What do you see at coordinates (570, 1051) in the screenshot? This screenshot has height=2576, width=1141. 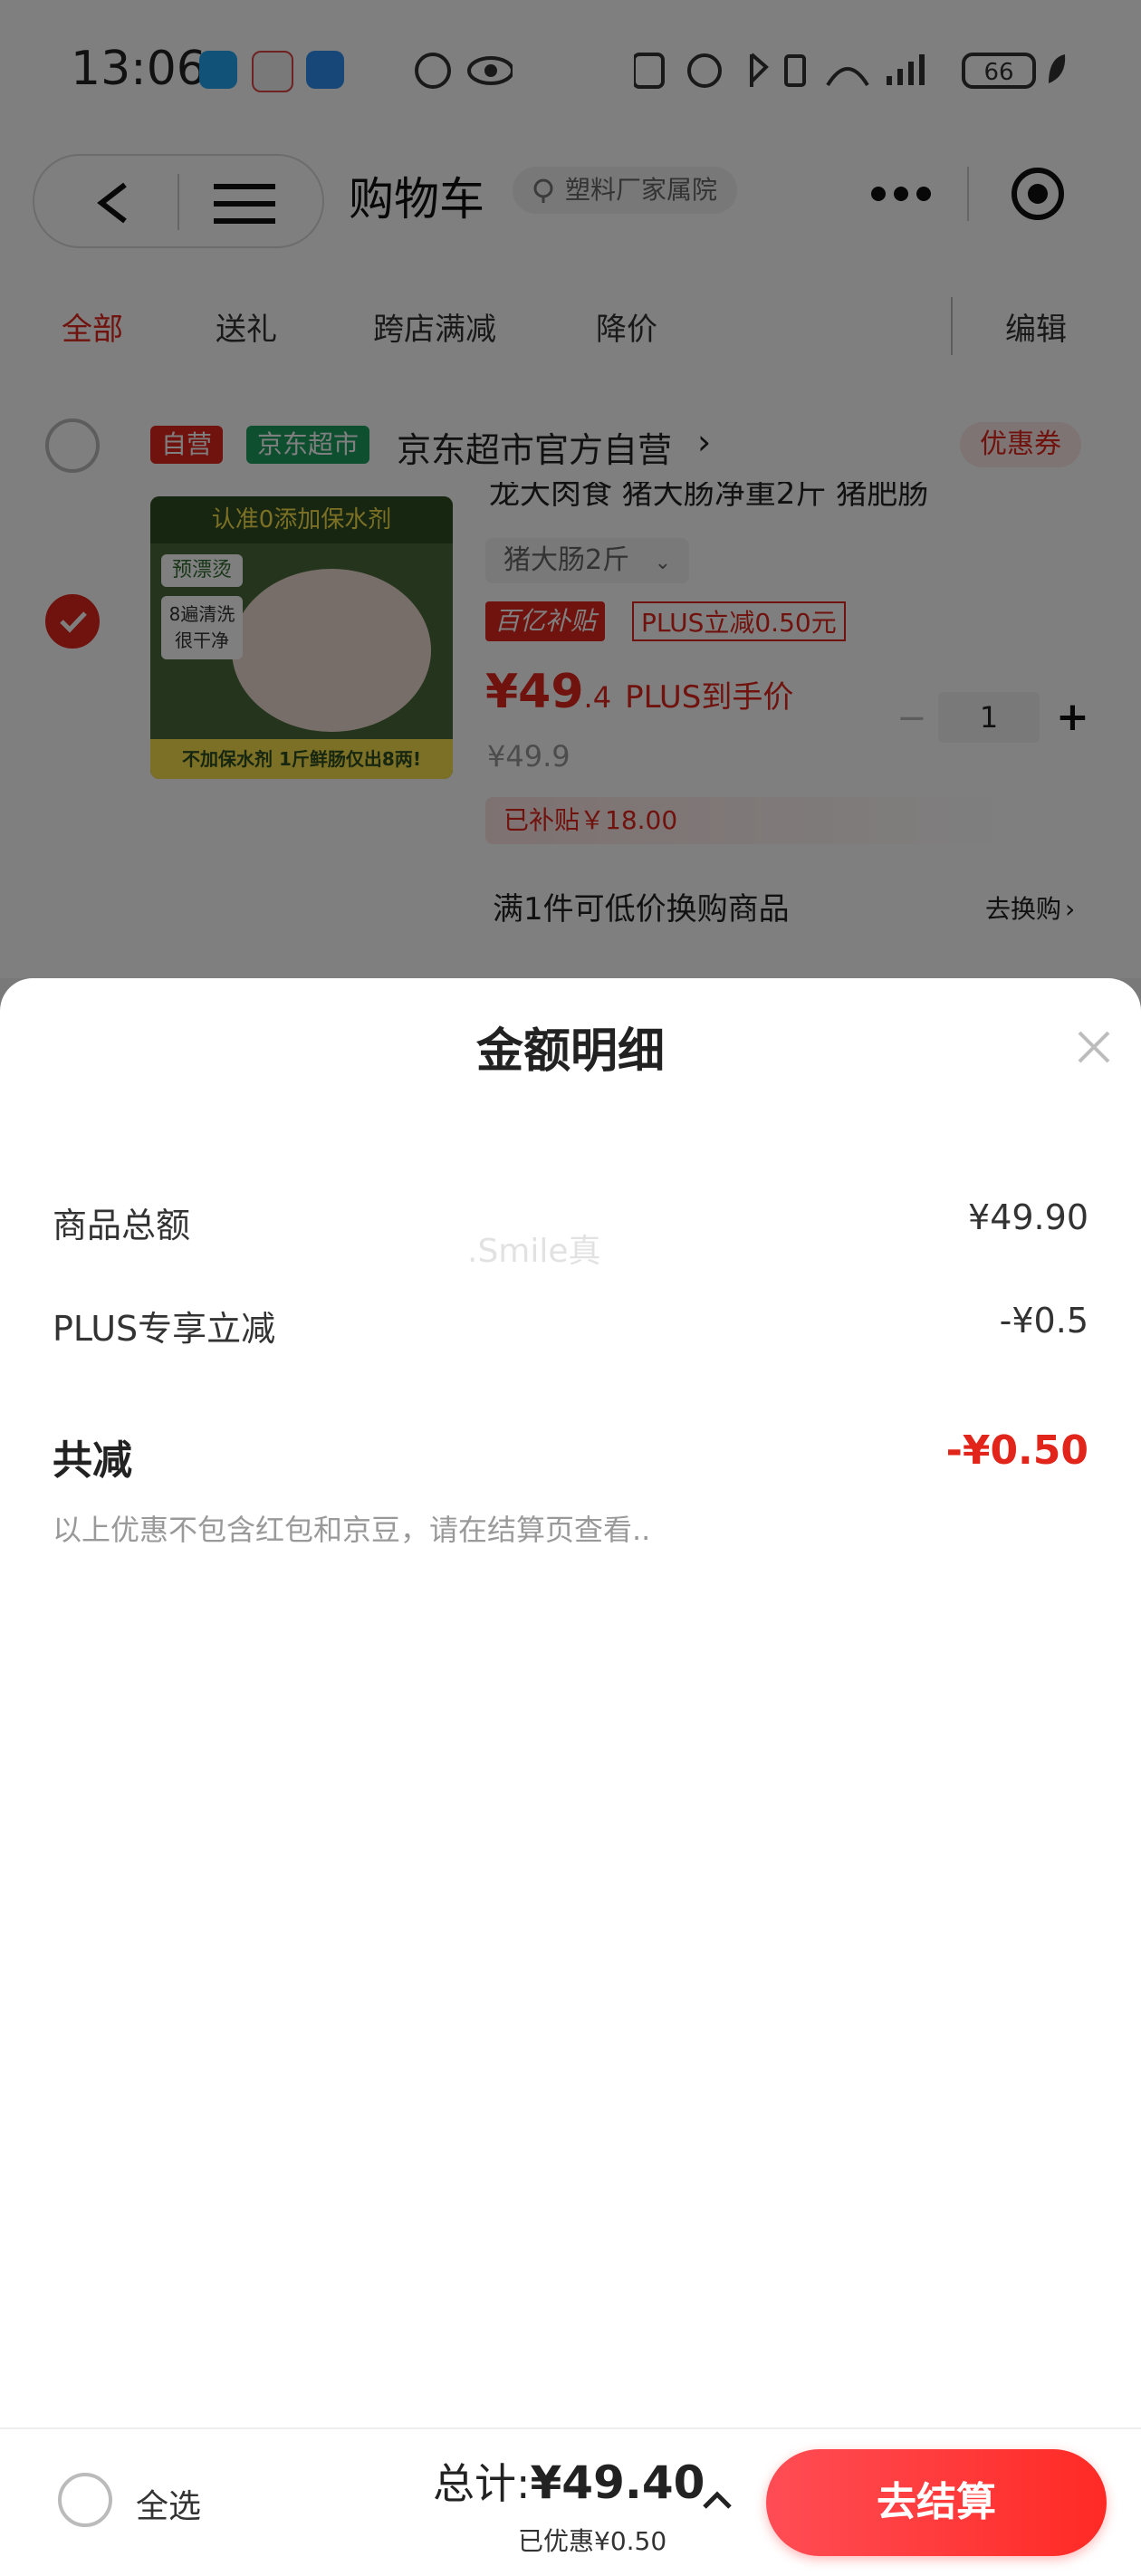 I see `sheet-title: 金额明细` at bounding box center [570, 1051].